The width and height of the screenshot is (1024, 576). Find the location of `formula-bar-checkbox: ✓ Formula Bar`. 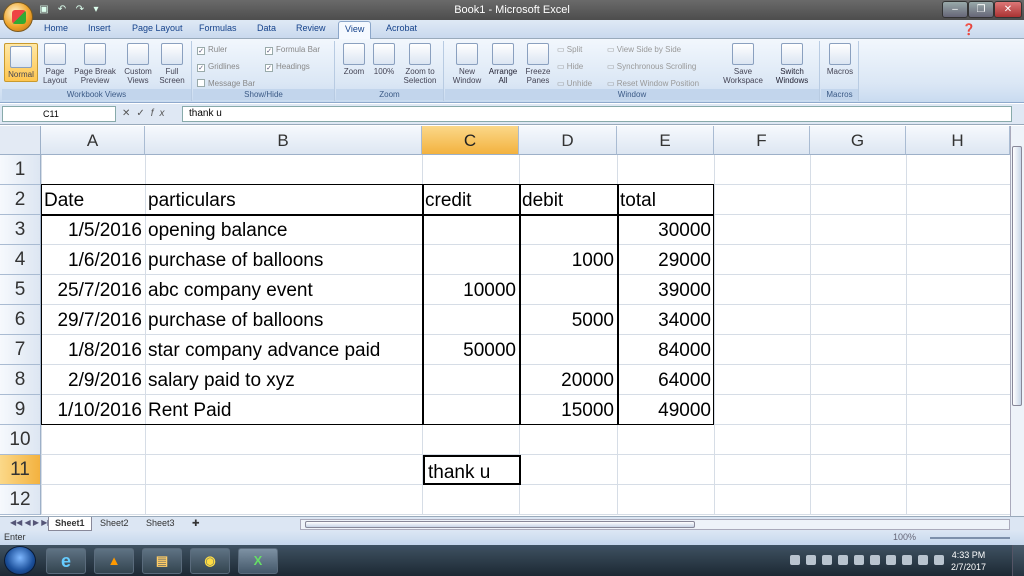

formula-bar-checkbox: ✓ Formula Bar is located at coordinates (292, 50).